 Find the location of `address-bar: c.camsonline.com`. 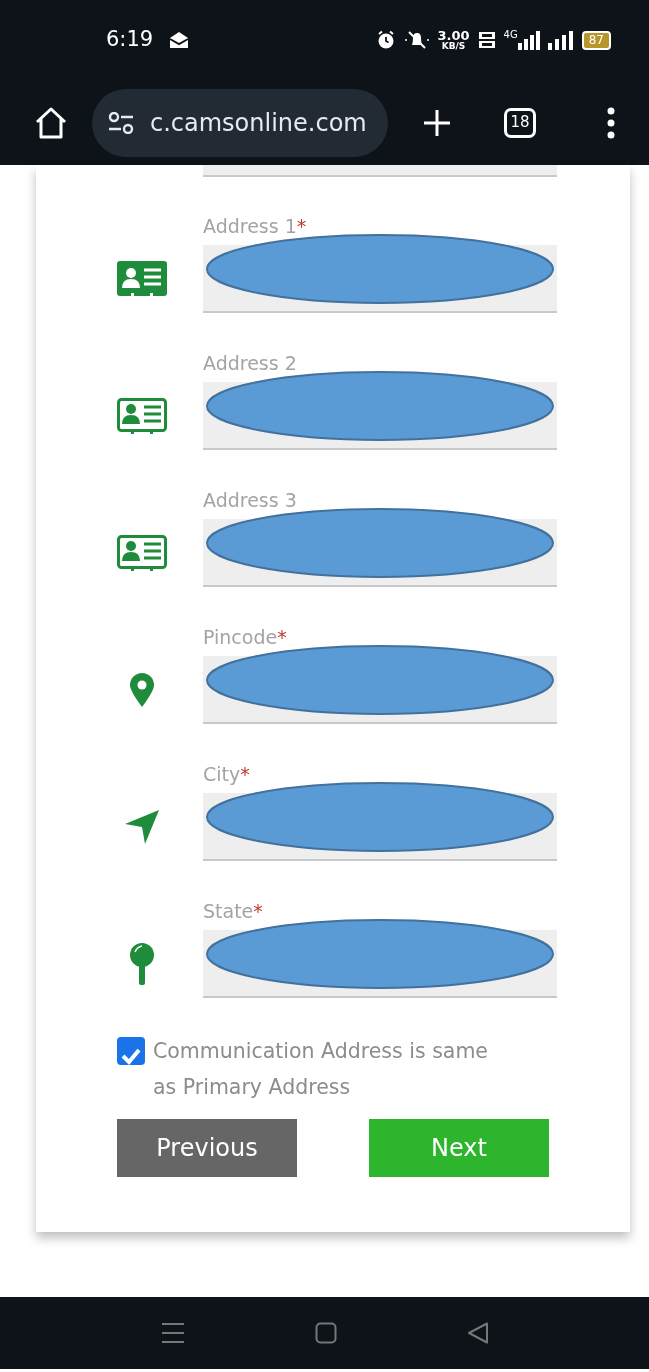

address-bar: c.camsonline.com is located at coordinates (240, 122).